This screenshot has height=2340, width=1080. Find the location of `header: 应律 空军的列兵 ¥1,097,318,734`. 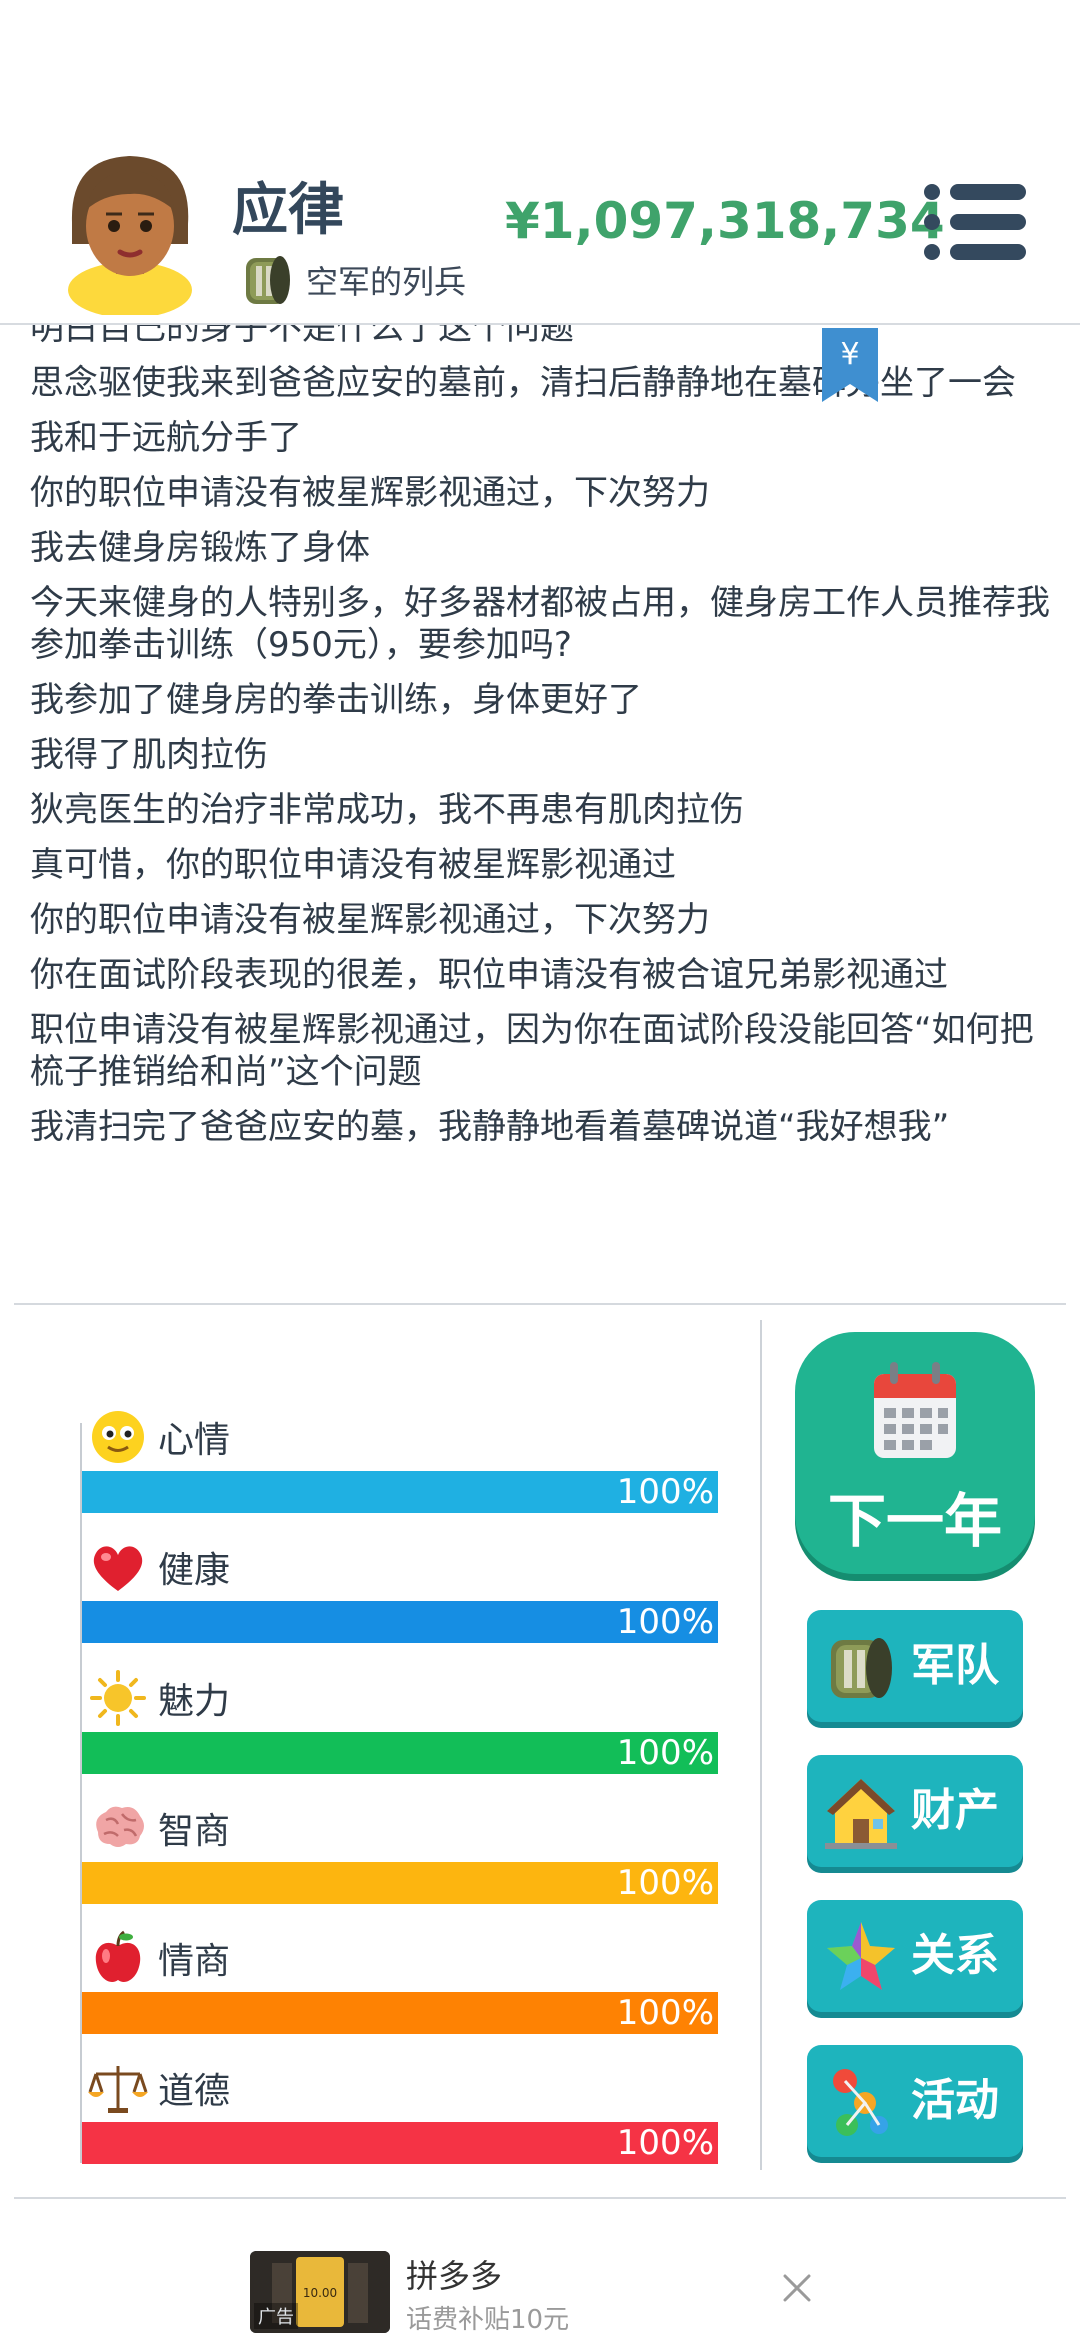

header: 应律 空军的列兵 ¥1,097,318,734 is located at coordinates (540, 162).